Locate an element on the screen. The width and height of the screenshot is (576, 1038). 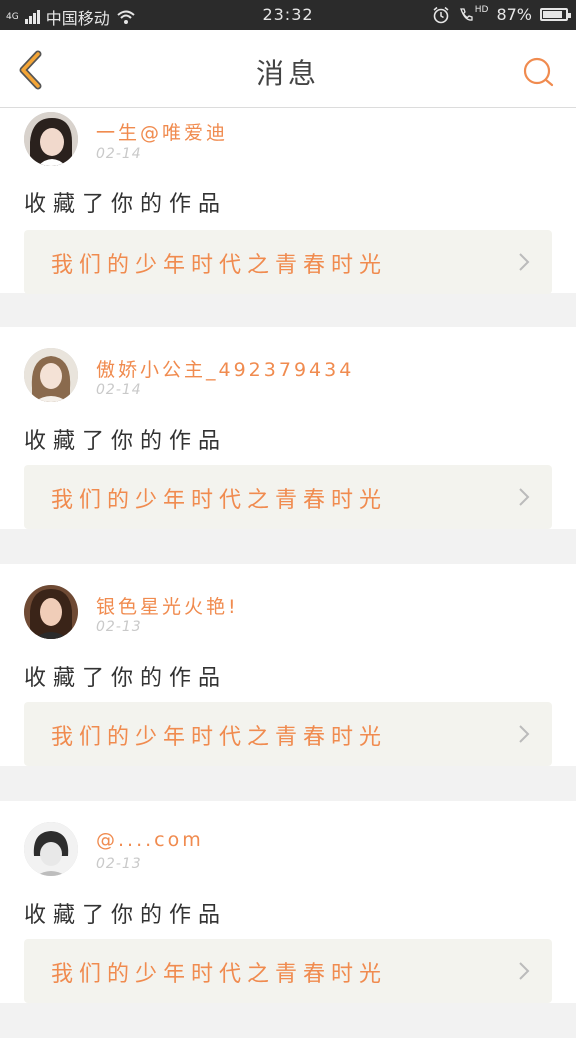
battery-percent: 87% is located at coordinates (514, 14).